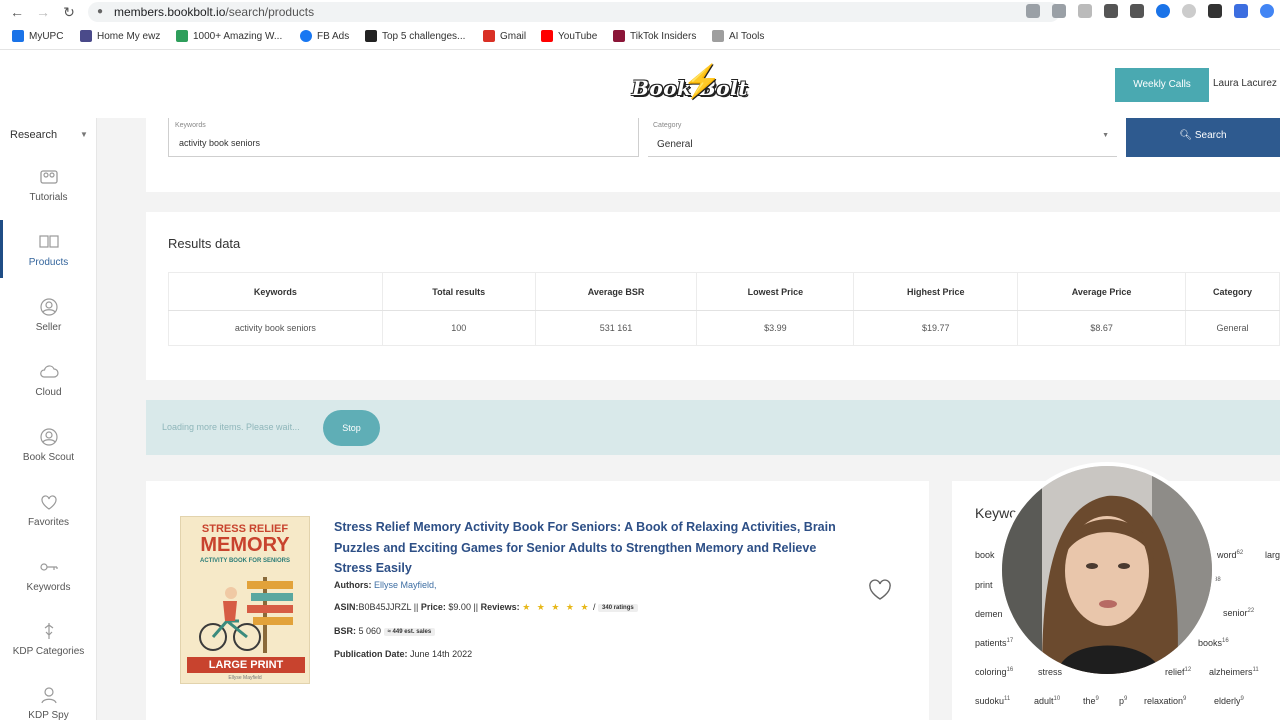 Image resolution: width=1280 pixels, height=720 pixels. What do you see at coordinates (994, 672) in the screenshot?
I see `keyword-tag: coloring16` at bounding box center [994, 672].